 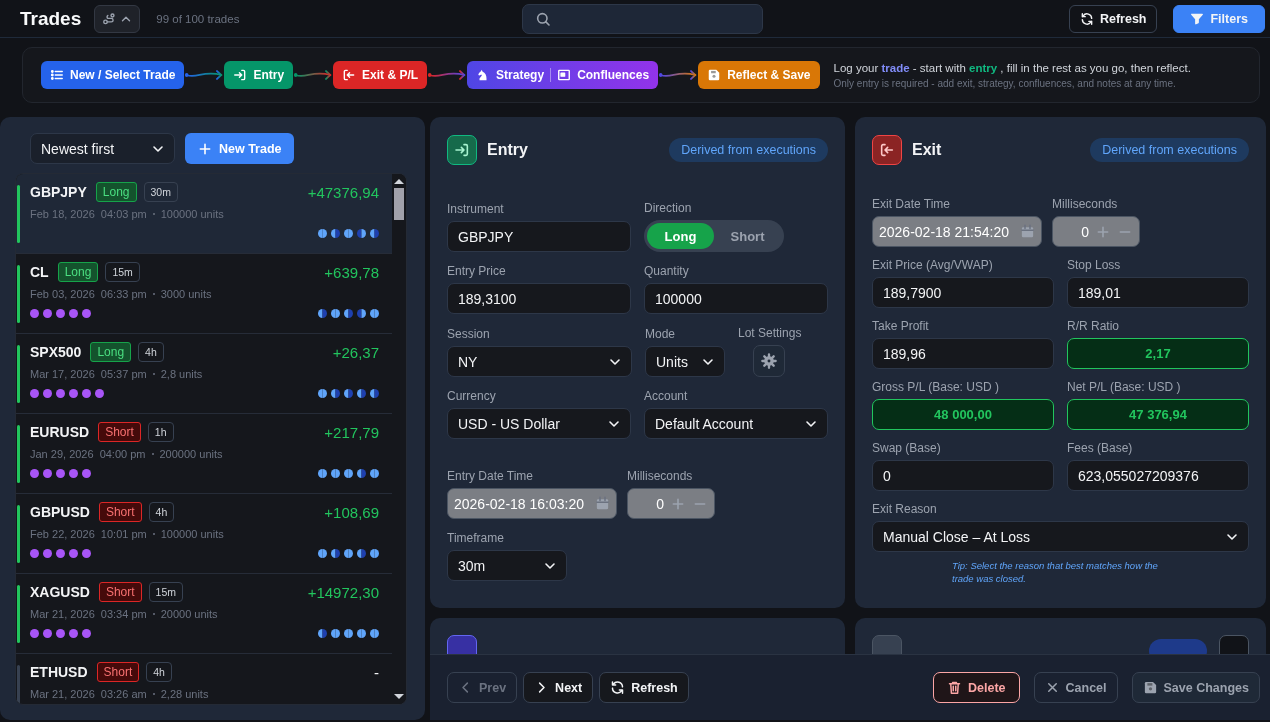 What do you see at coordinates (113, 75) in the screenshot?
I see `workflow-step-button: New / Select Trade` at bounding box center [113, 75].